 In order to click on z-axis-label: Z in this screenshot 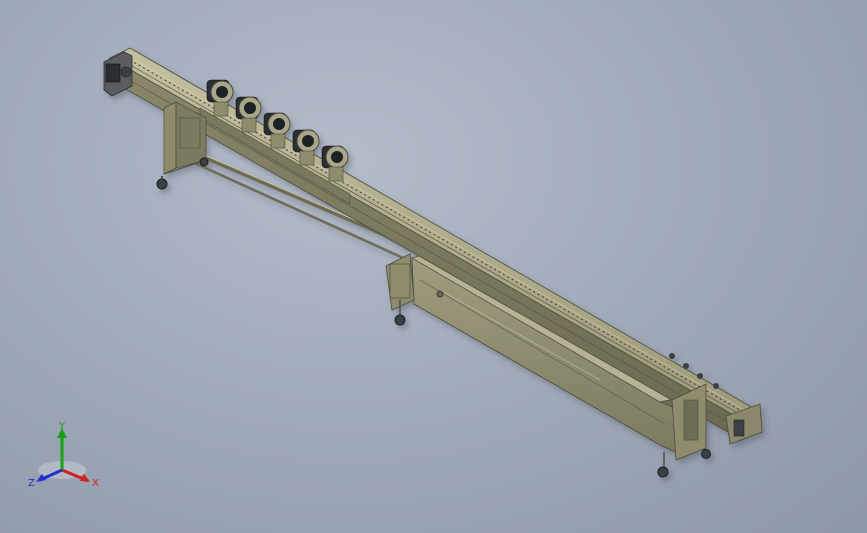, I will do `click(31, 483)`.